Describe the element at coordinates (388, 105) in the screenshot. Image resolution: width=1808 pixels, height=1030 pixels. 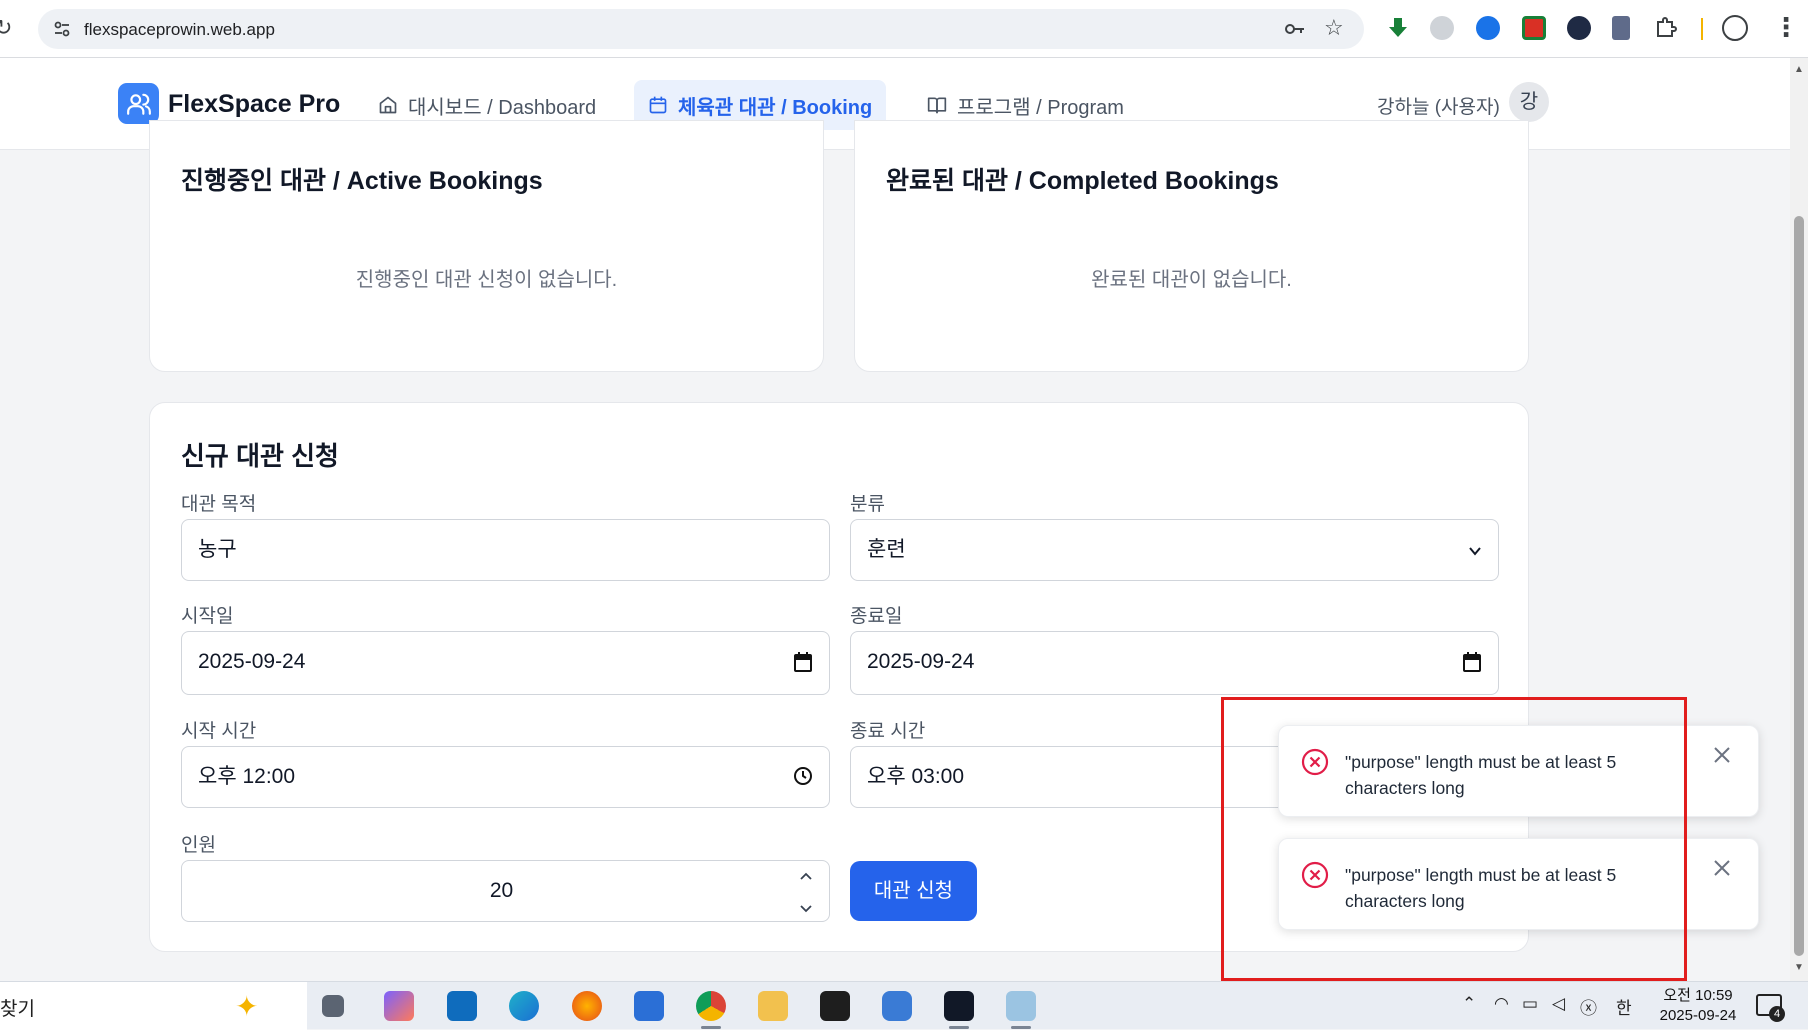
I see `home-icon` at that location.